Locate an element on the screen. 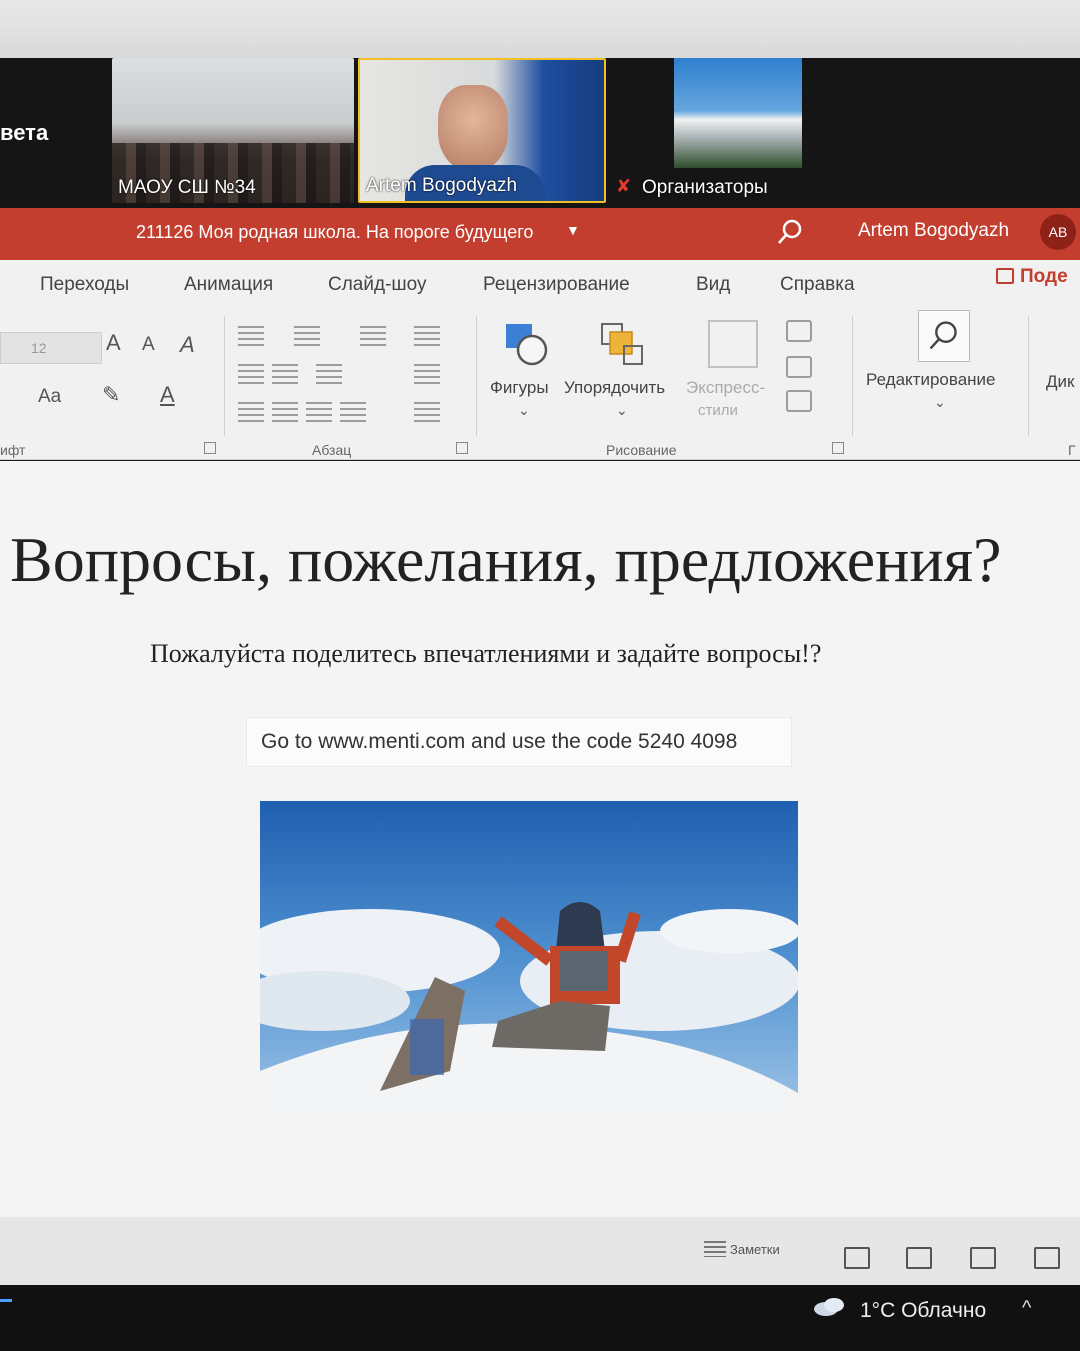 The image size is (1080, 1351). paragraph-dialog-launcher-icon is located at coordinates (462, 448).